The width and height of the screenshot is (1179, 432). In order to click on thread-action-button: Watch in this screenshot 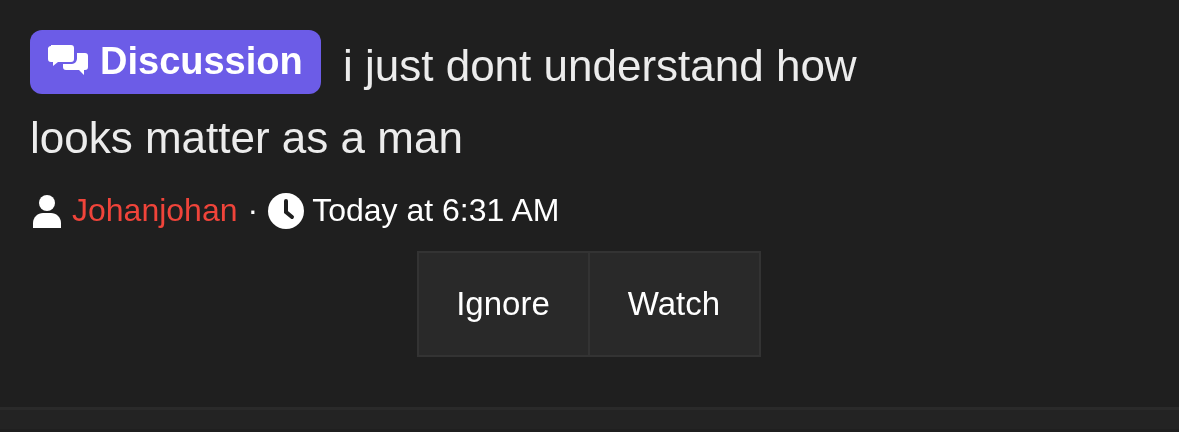, I will do `click(674, 304)`.